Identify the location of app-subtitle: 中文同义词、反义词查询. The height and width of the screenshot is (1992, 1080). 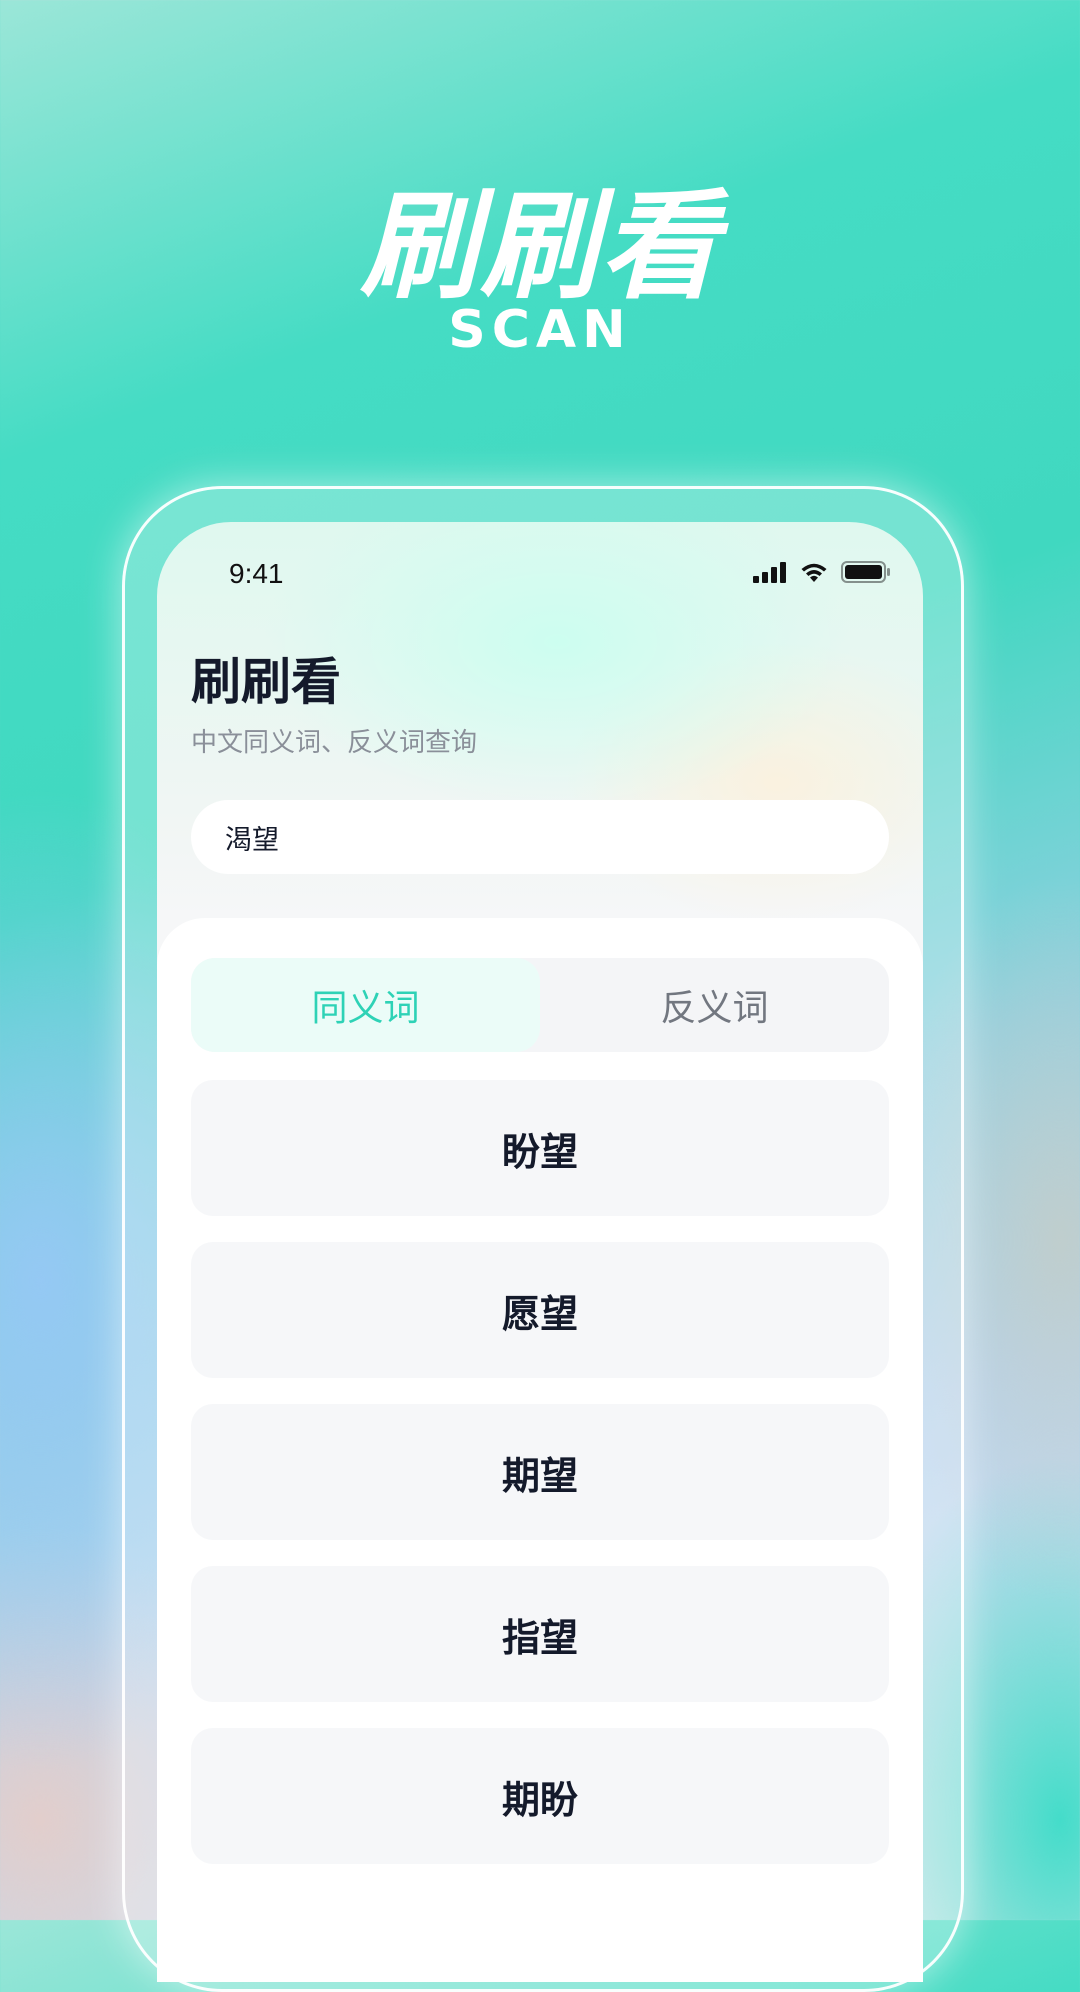
(334, 743).